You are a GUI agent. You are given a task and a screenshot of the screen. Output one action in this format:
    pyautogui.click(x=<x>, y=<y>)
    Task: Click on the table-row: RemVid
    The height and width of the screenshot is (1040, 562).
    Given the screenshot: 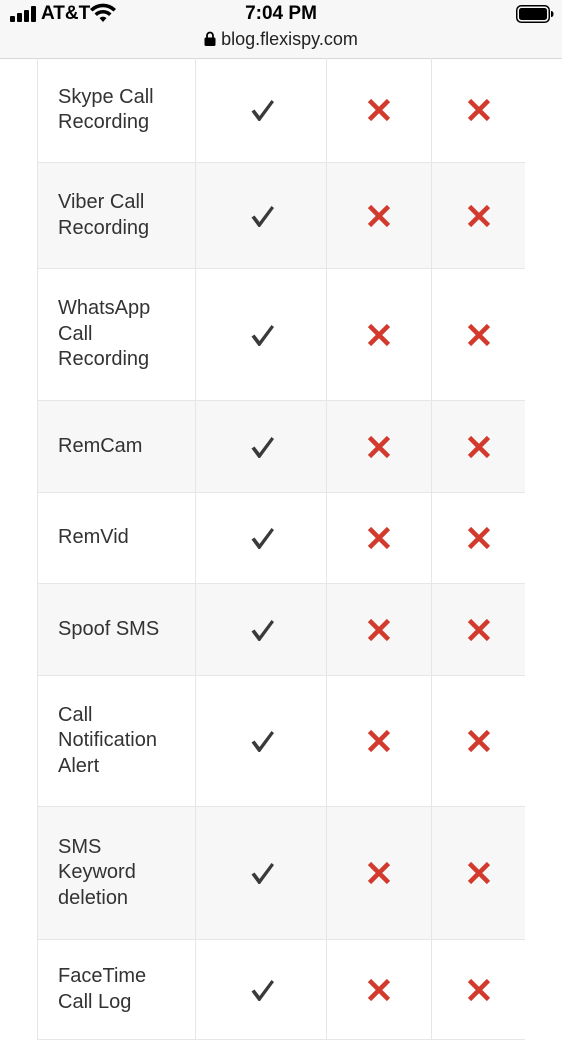 What is the action you would take?
    pyautogui.click(x=281, y=538)
    